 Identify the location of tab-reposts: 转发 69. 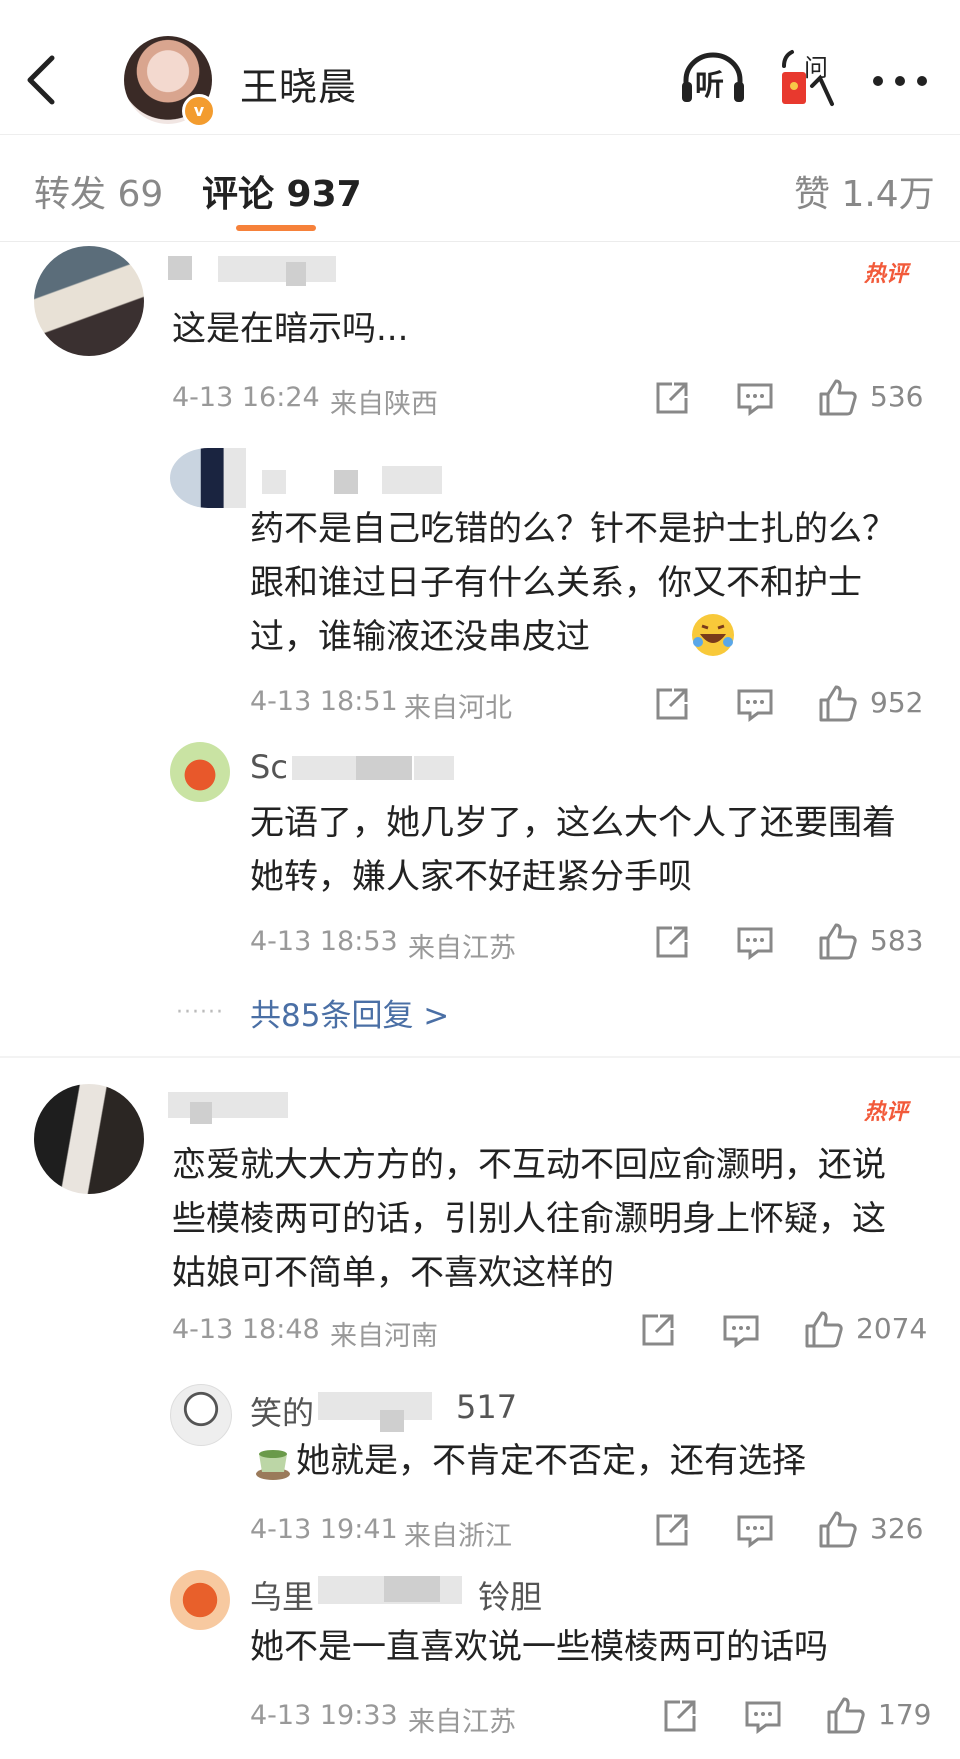
(98, 191).